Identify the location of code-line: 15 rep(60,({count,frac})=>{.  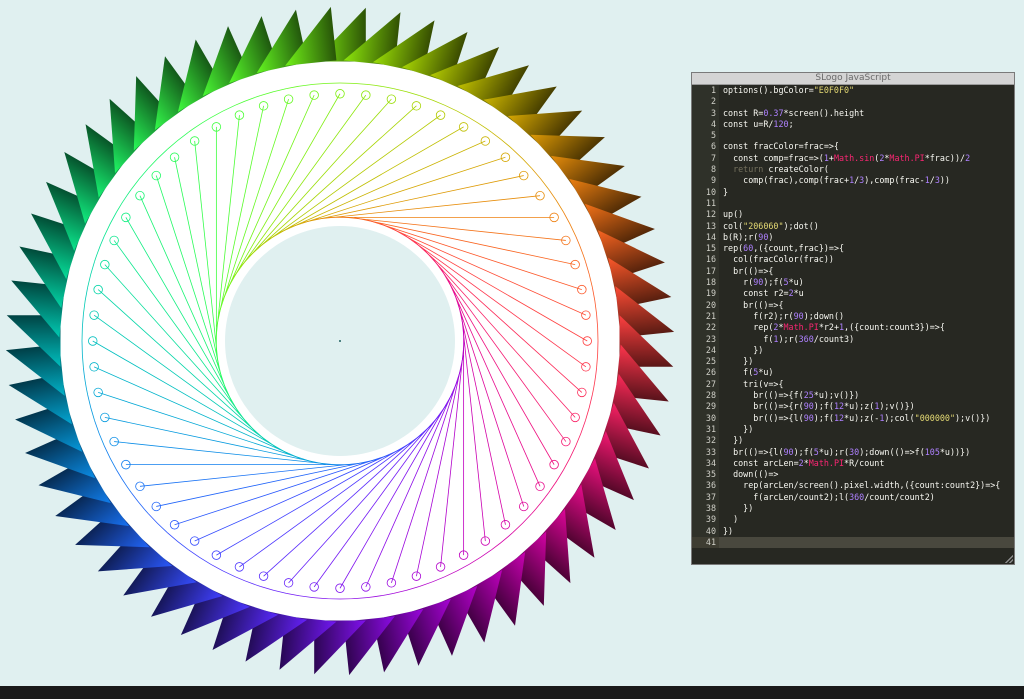
(853, 249).